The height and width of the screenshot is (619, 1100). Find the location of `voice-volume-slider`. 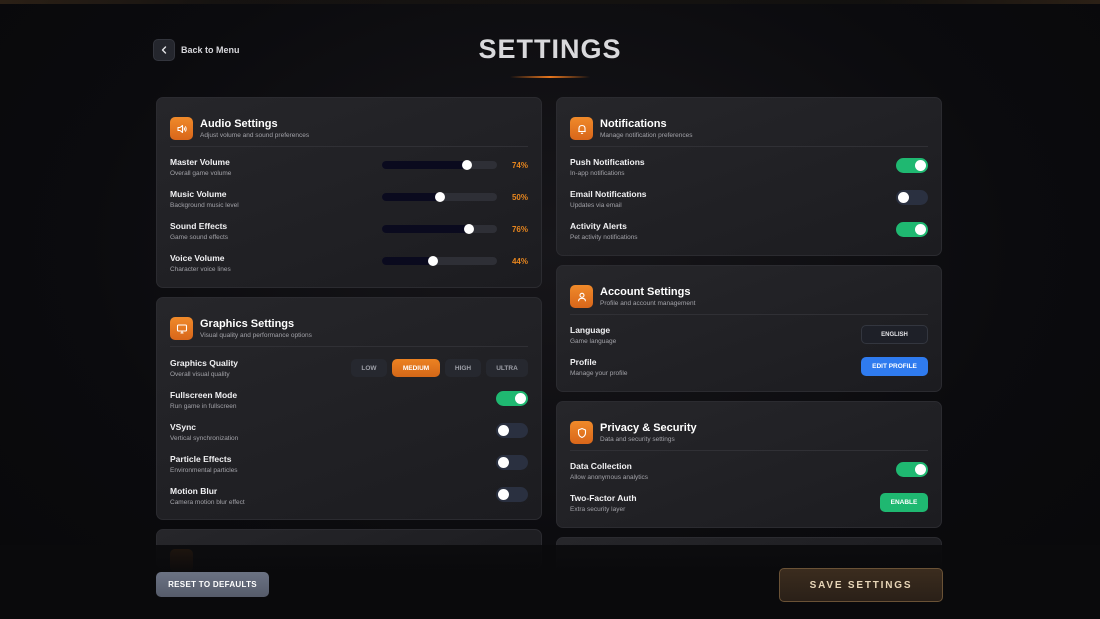

voice-volume-slider is located at coordinates (439, 261).